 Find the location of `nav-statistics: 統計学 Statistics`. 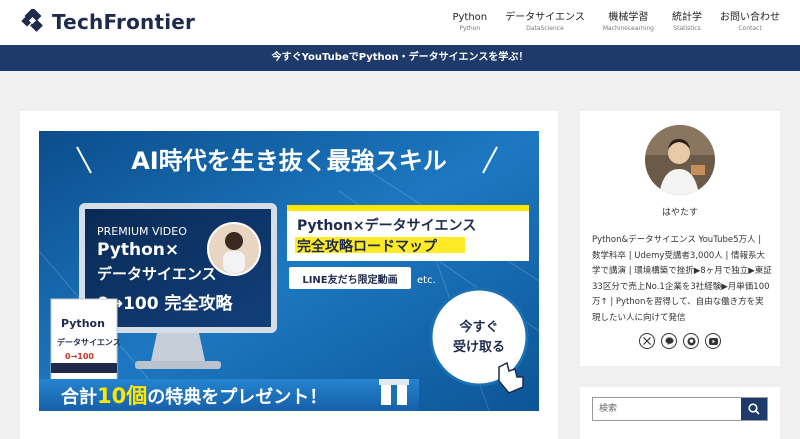

nav-statistics: 統計学 Statistics is located at coordinates (687, 22).